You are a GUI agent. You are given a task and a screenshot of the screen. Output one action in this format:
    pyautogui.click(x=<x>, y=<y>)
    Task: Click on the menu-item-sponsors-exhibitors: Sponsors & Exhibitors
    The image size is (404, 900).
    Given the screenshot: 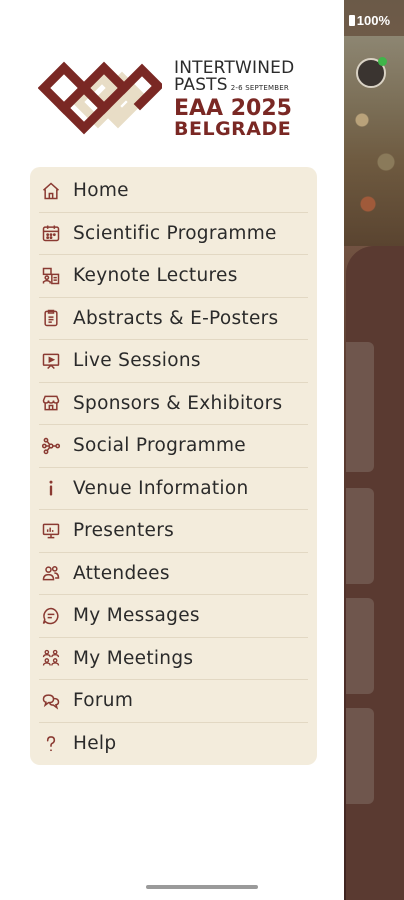 What is the action you would take?
    pyautogui.click(x=173, y=404)
    